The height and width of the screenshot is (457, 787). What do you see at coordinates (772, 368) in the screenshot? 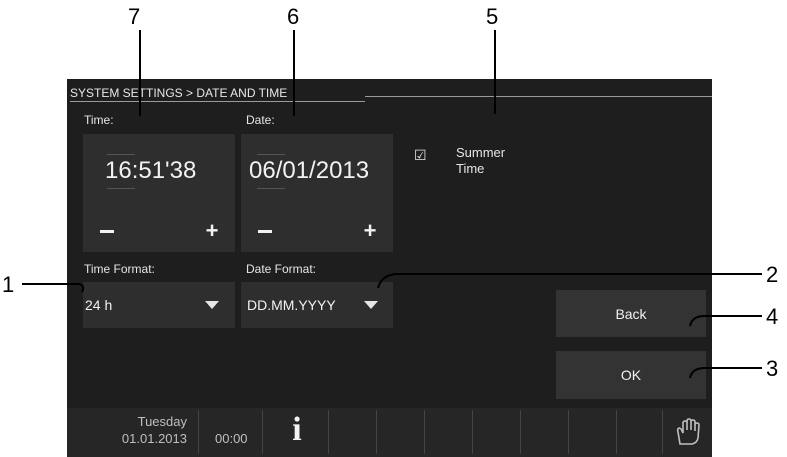
I see `callout-3: 3` at bounding box center [772, 368].